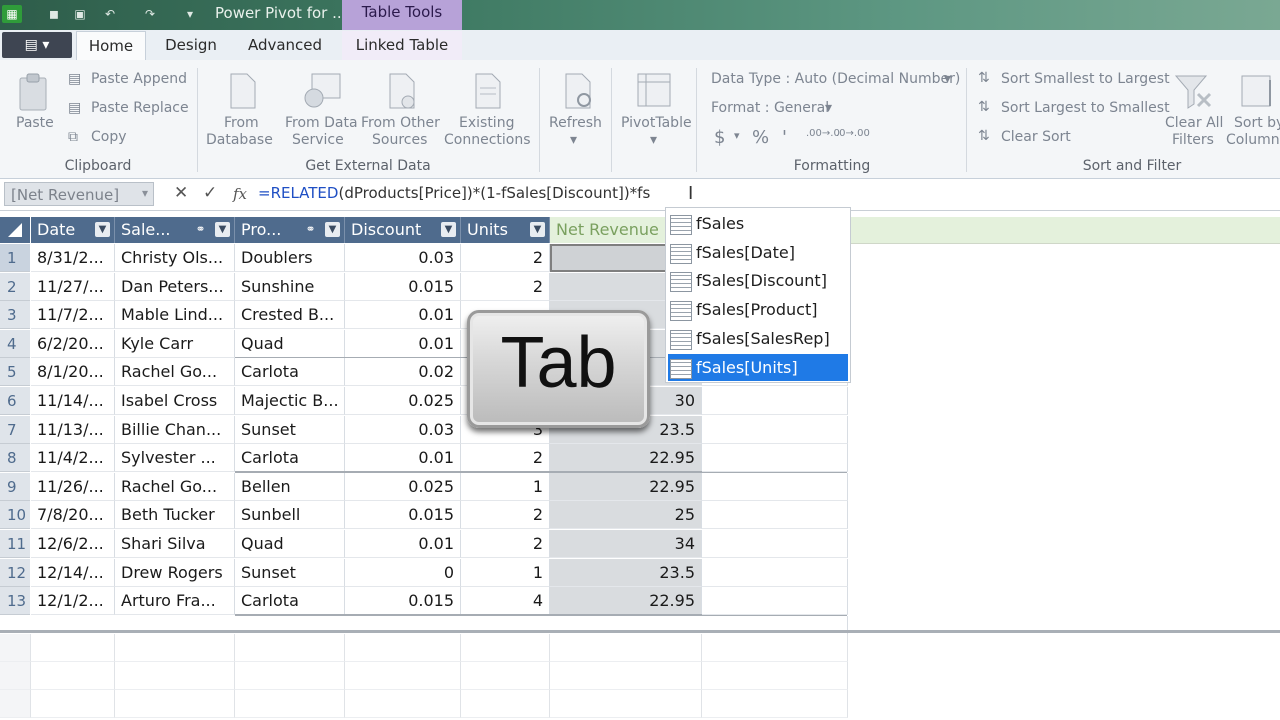  What do you see at coordinates (403, 486) in the screenshot?
I see `cell-discount: 0.025` at bounding box center [403, 486].